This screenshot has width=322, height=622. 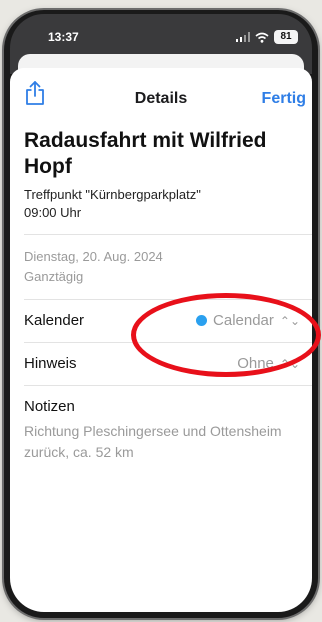 I want to click on alert-picker: Ohne ⌃⌄, so click(x=268, y=363).